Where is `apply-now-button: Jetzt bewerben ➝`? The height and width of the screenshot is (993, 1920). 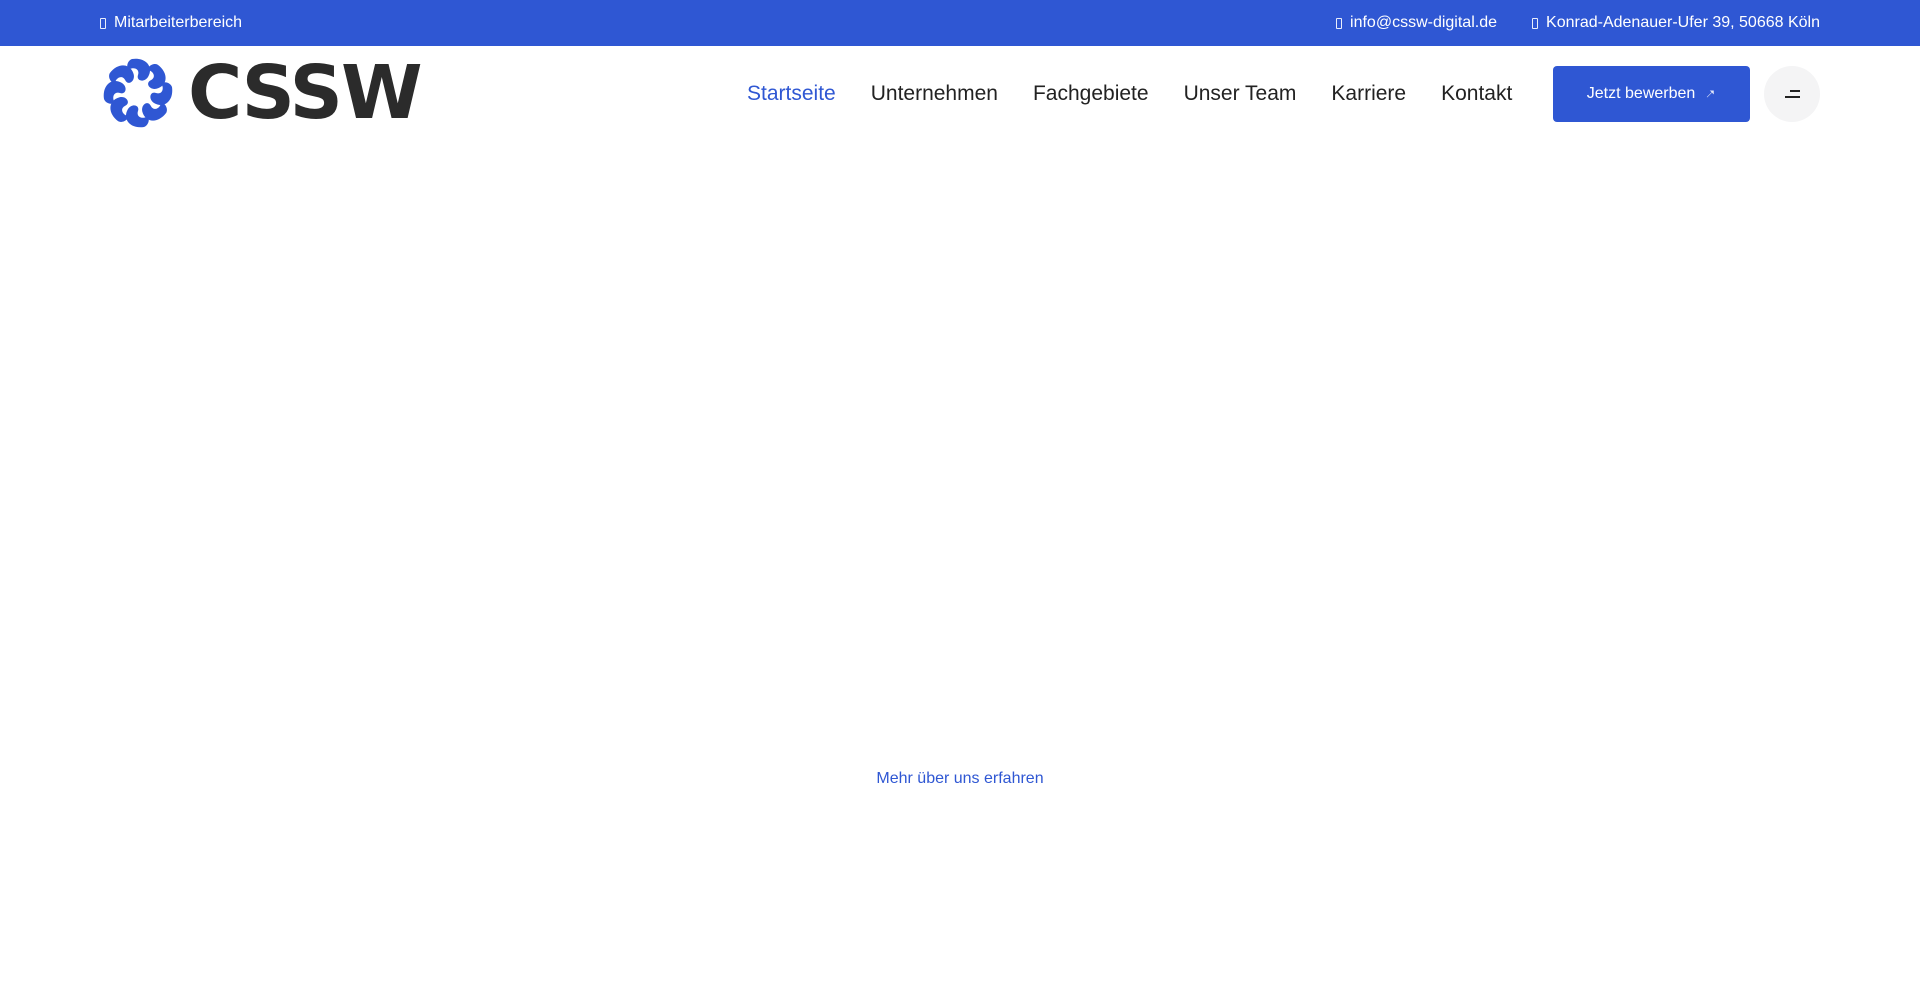 apply-now-button: Jetzt bewerben ➝ is located at coordinates (1651, 94).